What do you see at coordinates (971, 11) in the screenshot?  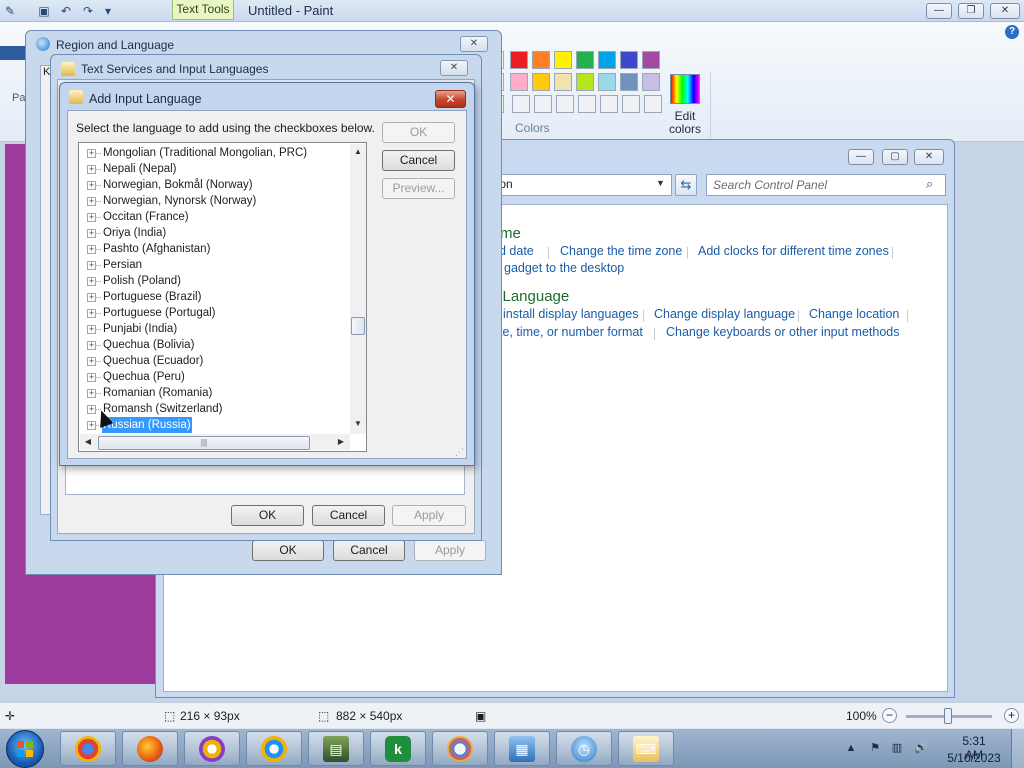 I see `restore-button: ❐` at bounding box center [971, 11].